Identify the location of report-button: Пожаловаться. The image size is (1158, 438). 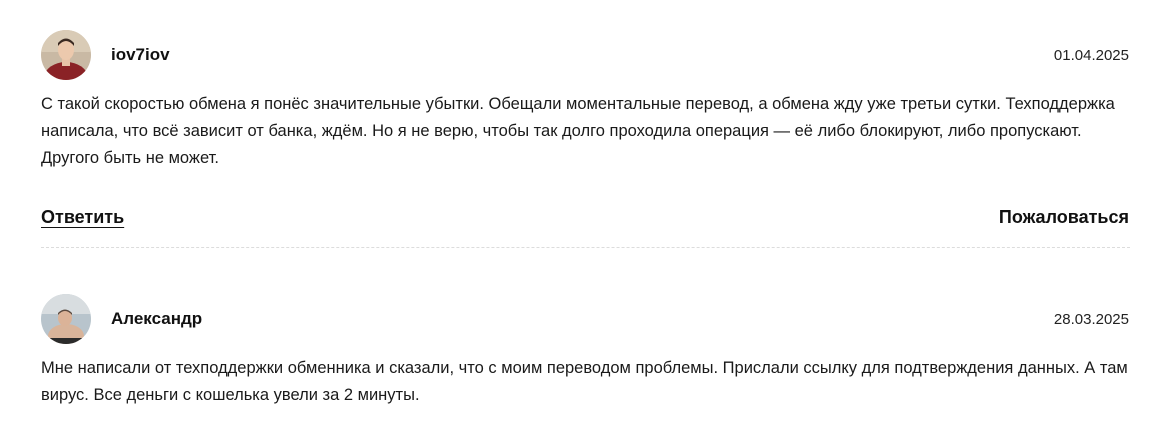
(1064, 217).